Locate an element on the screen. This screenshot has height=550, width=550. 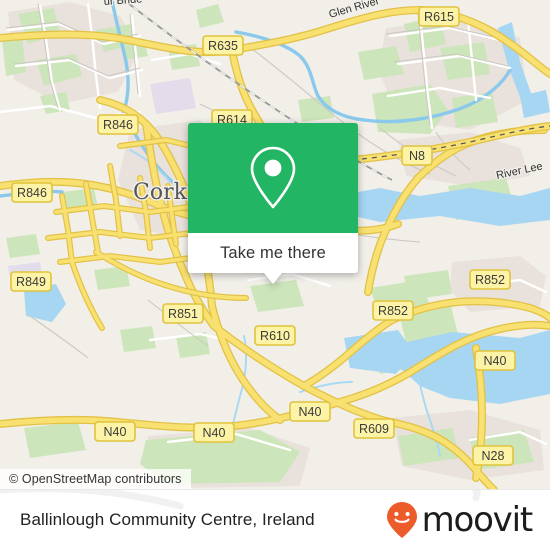
road-shield: R610 is located at coordinates (275, 335).